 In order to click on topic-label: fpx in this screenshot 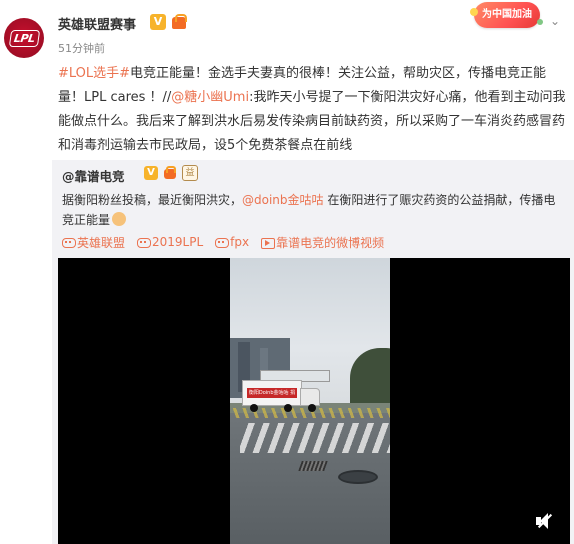, I will do `click(240, 242)`.